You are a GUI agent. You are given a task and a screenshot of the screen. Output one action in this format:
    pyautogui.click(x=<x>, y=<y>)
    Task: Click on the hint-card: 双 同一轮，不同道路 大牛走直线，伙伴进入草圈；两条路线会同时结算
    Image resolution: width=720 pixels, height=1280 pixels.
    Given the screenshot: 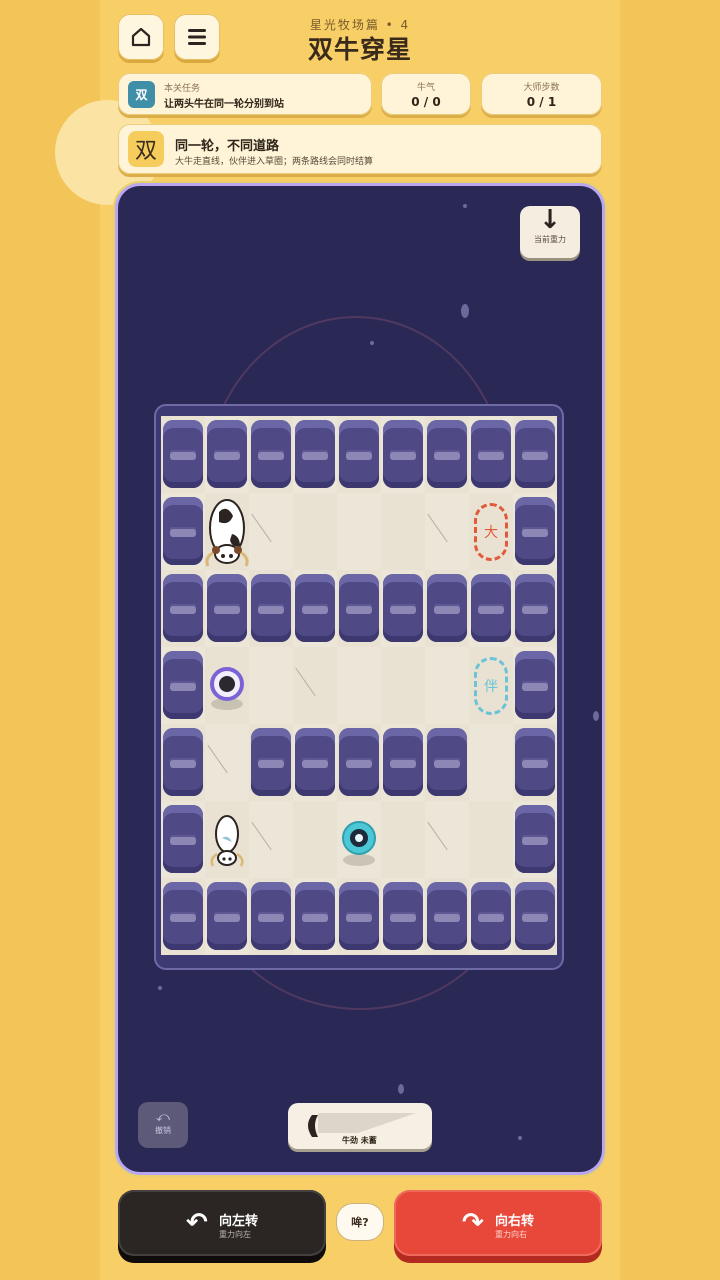 What is the action you would take?
    pyautogui.click(x=360, y=149)
    